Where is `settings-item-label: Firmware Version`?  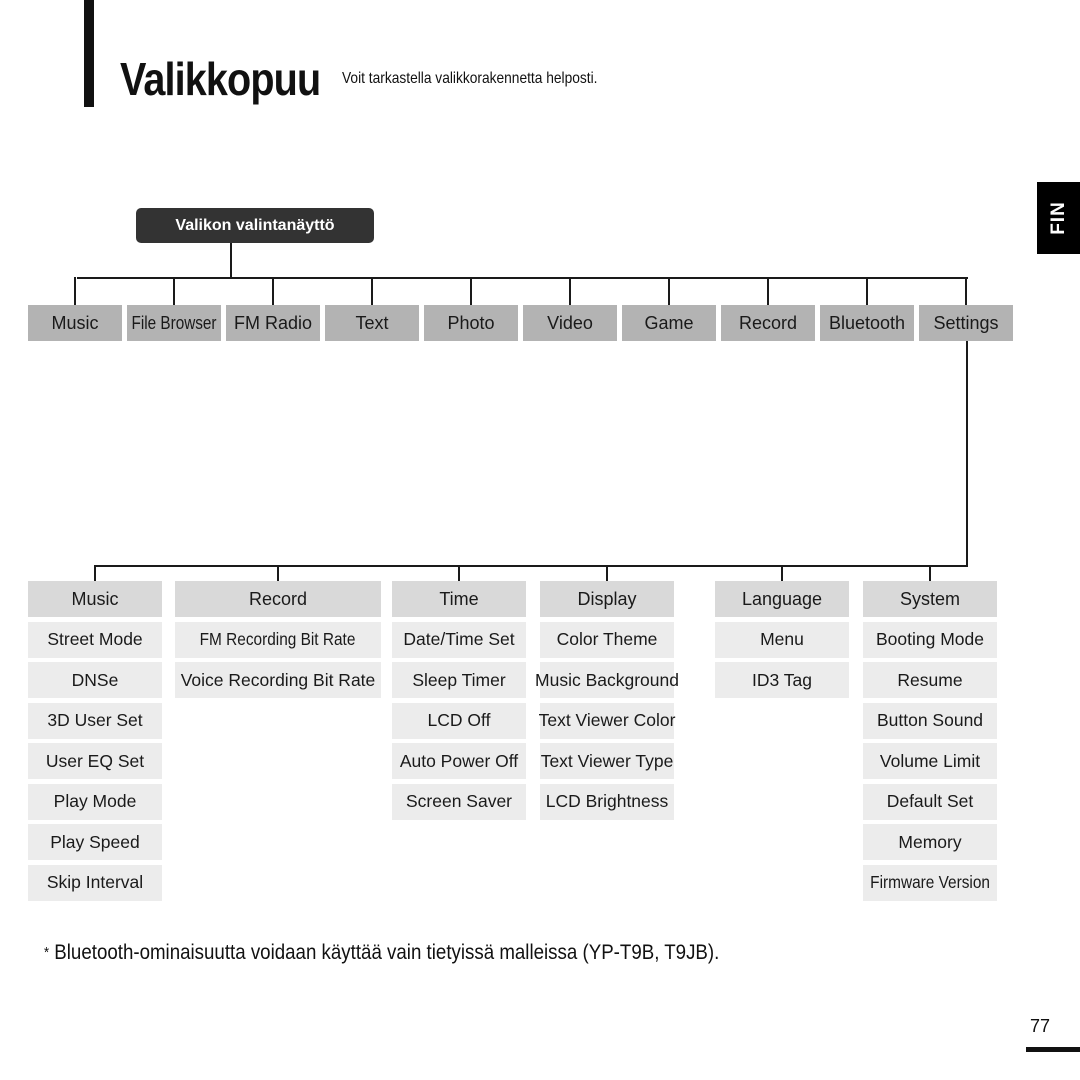
settings-item-label: Firmware Version is located at coordinates (930, 882).